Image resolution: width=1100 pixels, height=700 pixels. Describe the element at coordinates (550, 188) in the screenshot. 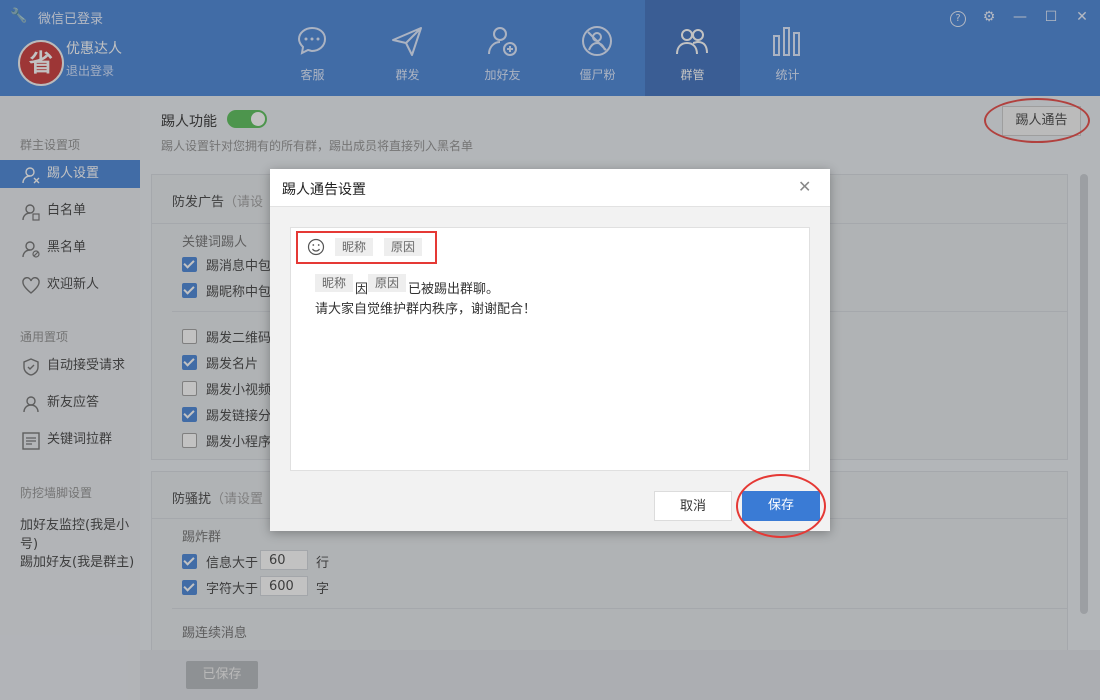

I see `dialog-titlebar: 踢人通告设置 ✕` at that location.